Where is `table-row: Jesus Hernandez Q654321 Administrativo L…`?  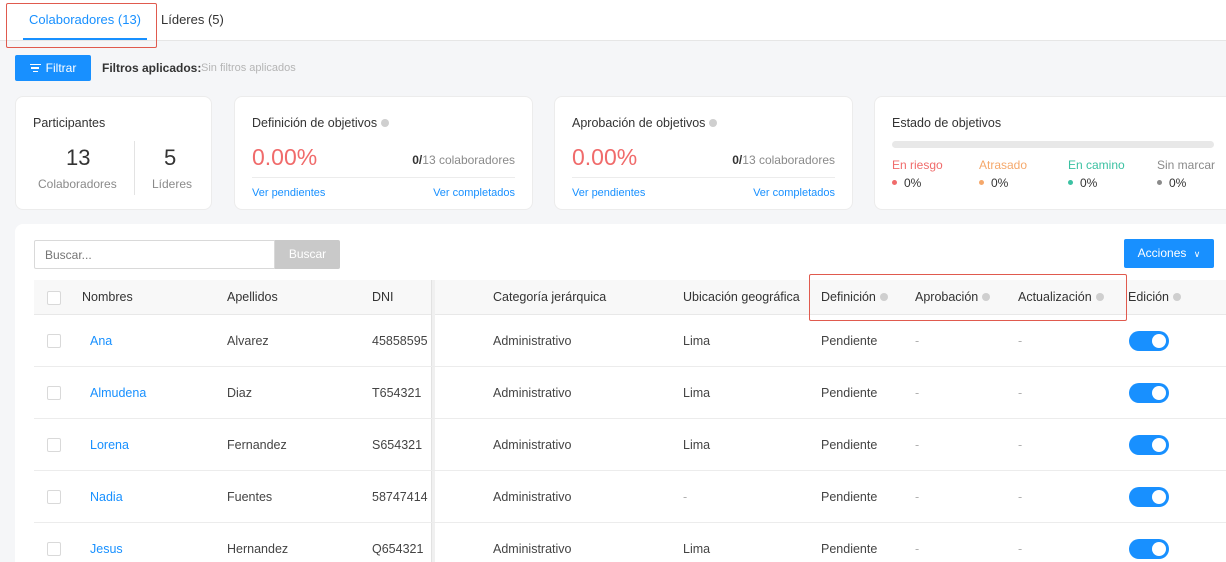
table-row: Jesus Hernandez Q654321 Administrativo L… is located at coordinates (630, 542).